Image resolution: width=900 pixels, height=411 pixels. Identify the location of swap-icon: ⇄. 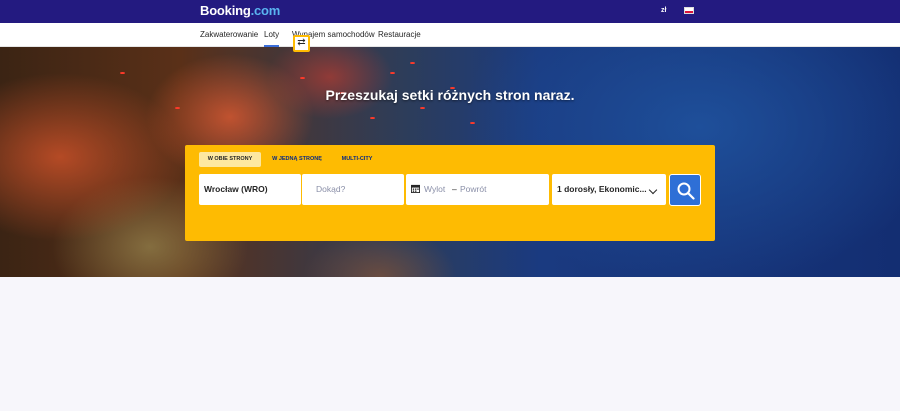
(301, 43).